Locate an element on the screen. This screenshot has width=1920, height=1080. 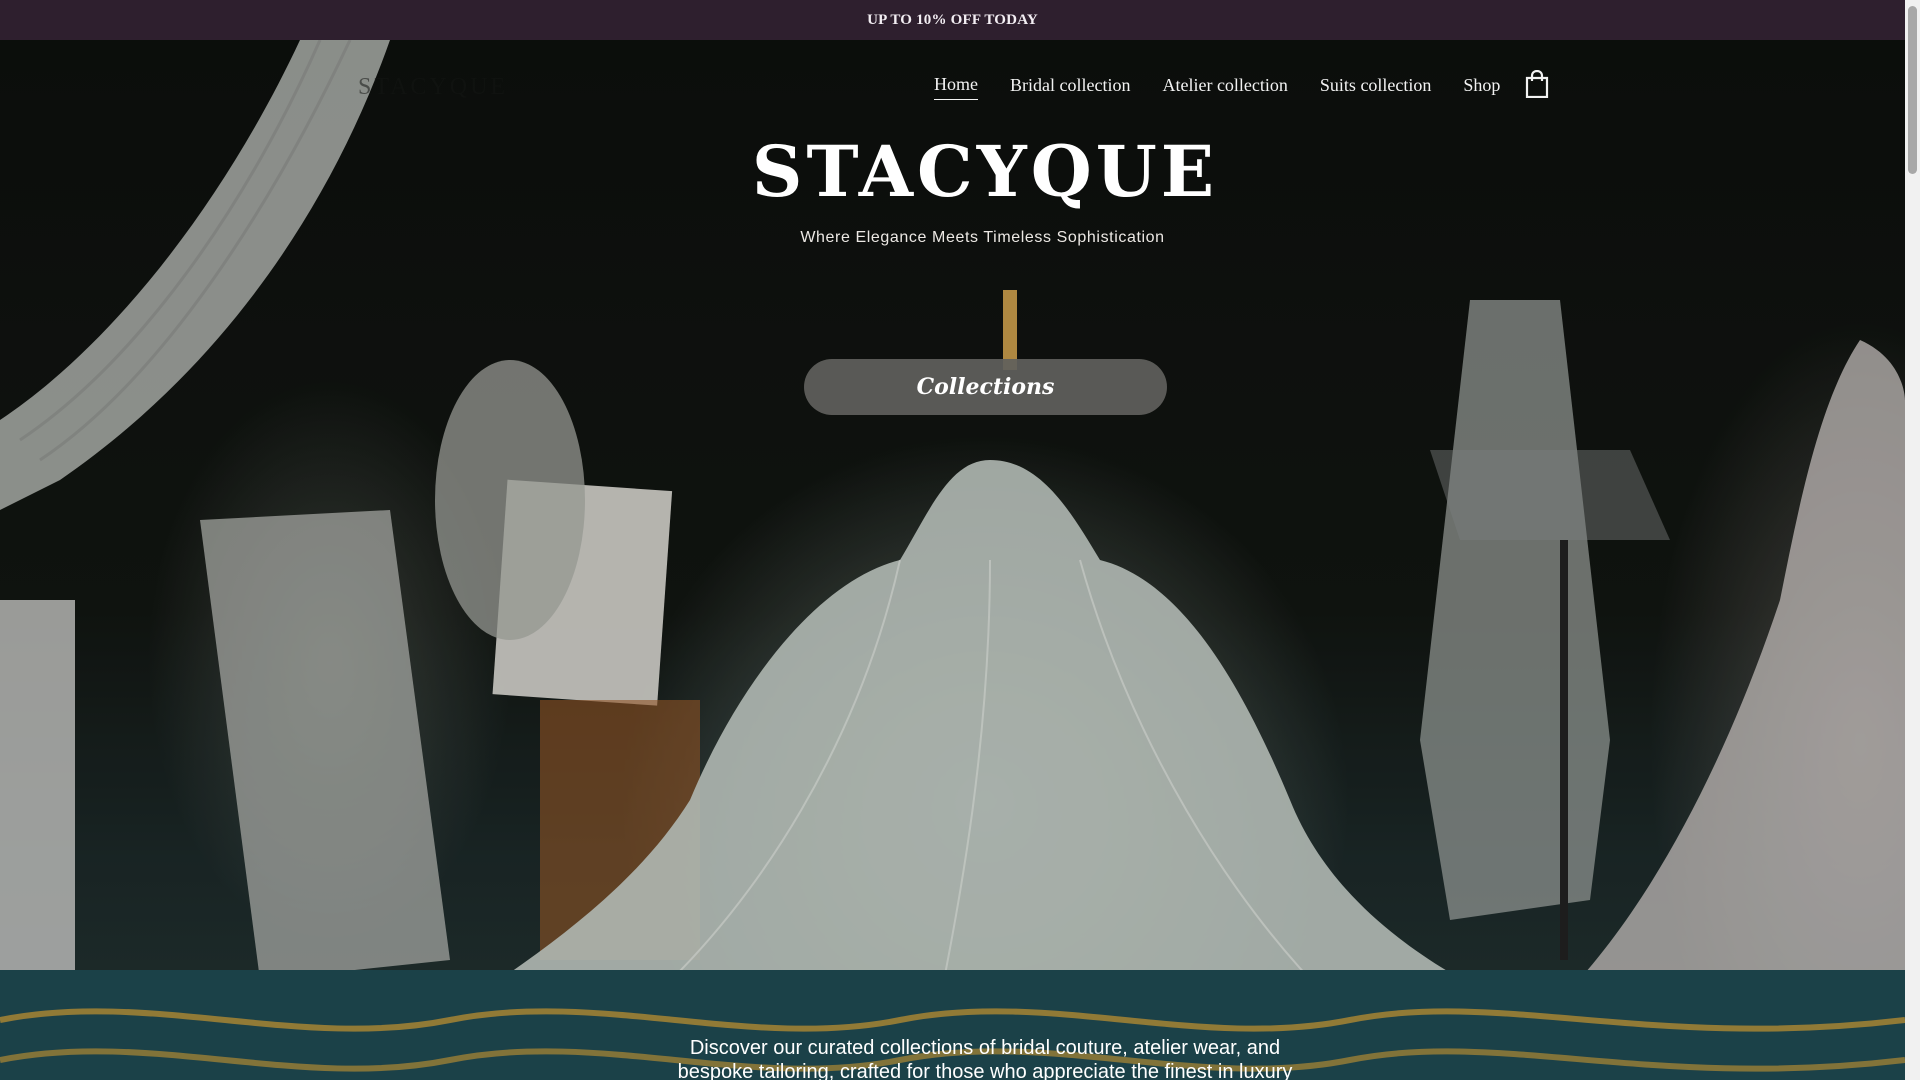
nav-atelier-collection: Atelier collection is located at coordinates (1224, 87).